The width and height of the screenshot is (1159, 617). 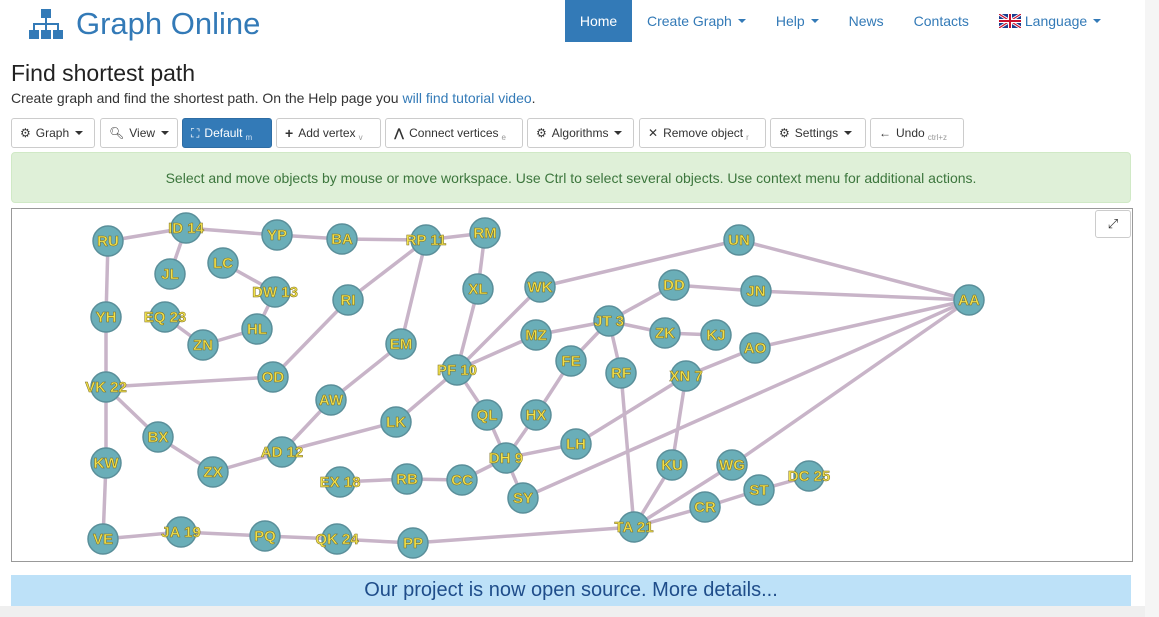 What do you see at coordinates (186, 228) in the screenshot?
I see `graph-vertex: ID 14` at bounding box center [186, 228].